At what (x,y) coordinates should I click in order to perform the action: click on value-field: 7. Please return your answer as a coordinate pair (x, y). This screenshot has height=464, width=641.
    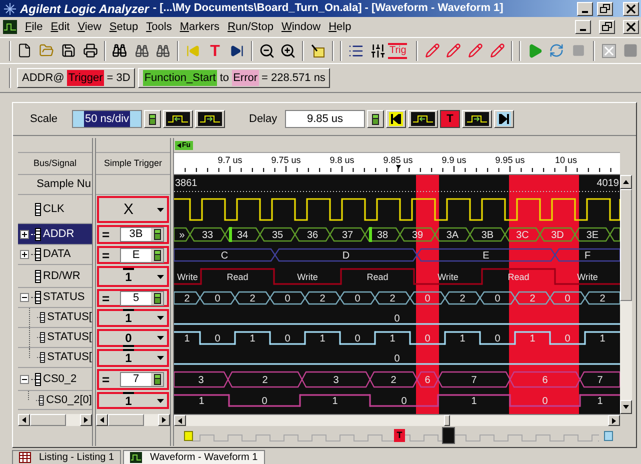
    Looking at the image, I should click on (142, 379).